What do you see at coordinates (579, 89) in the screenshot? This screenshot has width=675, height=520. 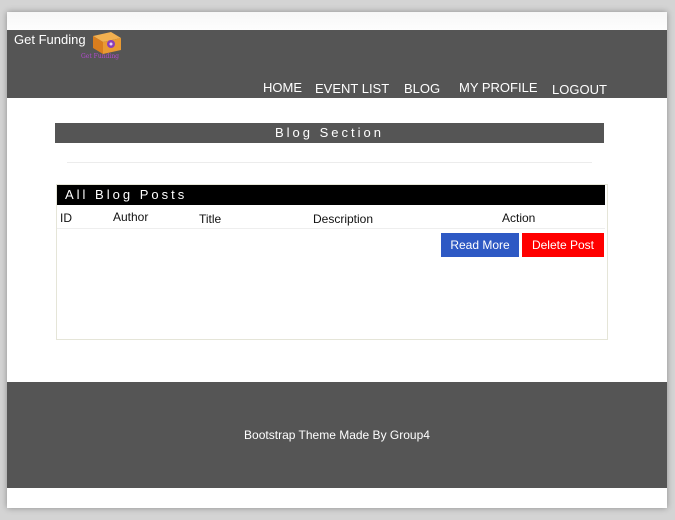 I see `nav-logout: LOGOUT` at bounding box center [579, 89].